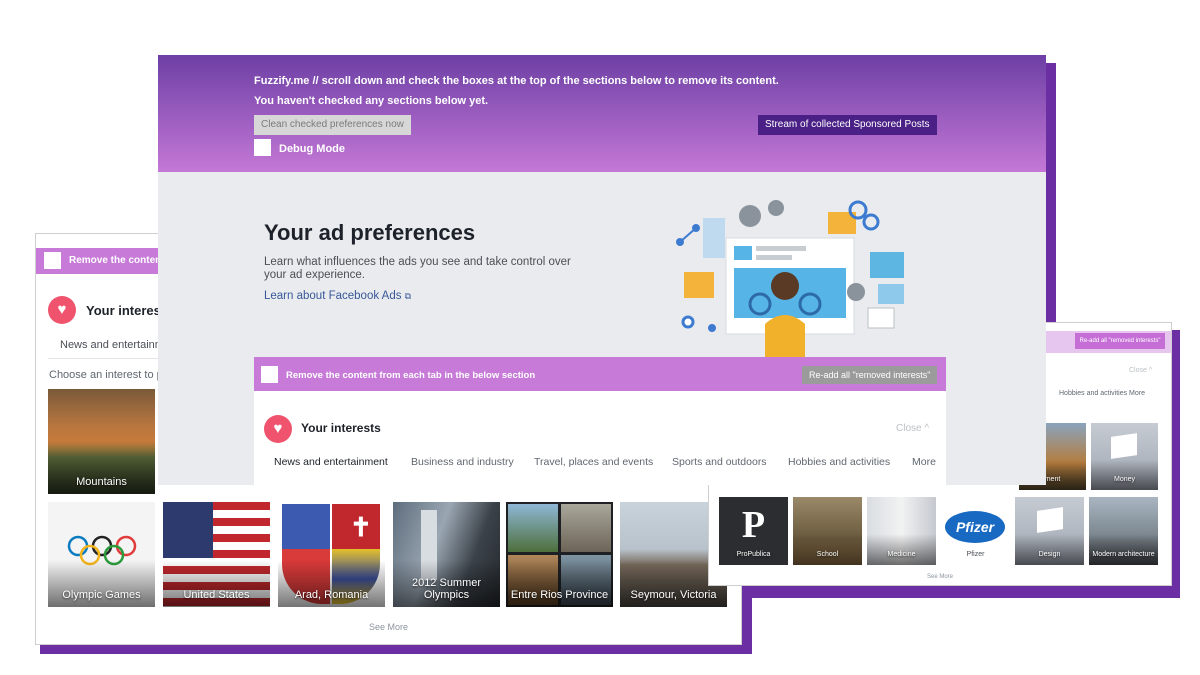 The image size is (1200, 675). What do you see at coordinates (108, 375) in the screenshot?
I see `choose-interest-text: Choose an interest to pr` at bounding box center [108, 375].